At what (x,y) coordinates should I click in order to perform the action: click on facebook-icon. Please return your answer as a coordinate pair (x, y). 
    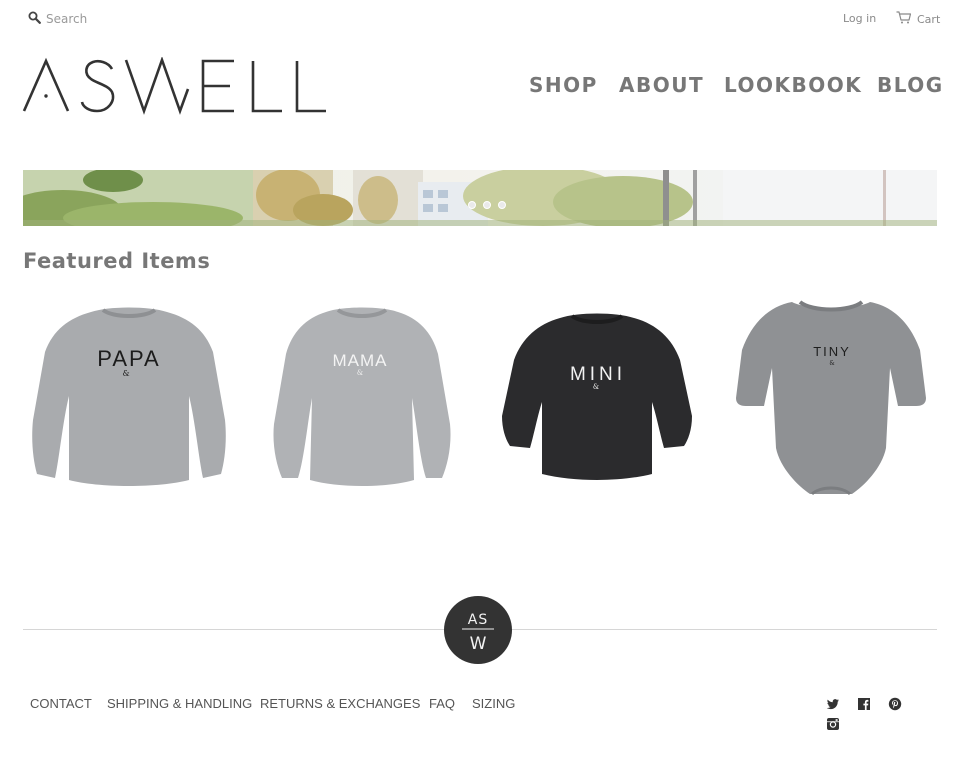
    Looking at the image, I should click on (864, 703).